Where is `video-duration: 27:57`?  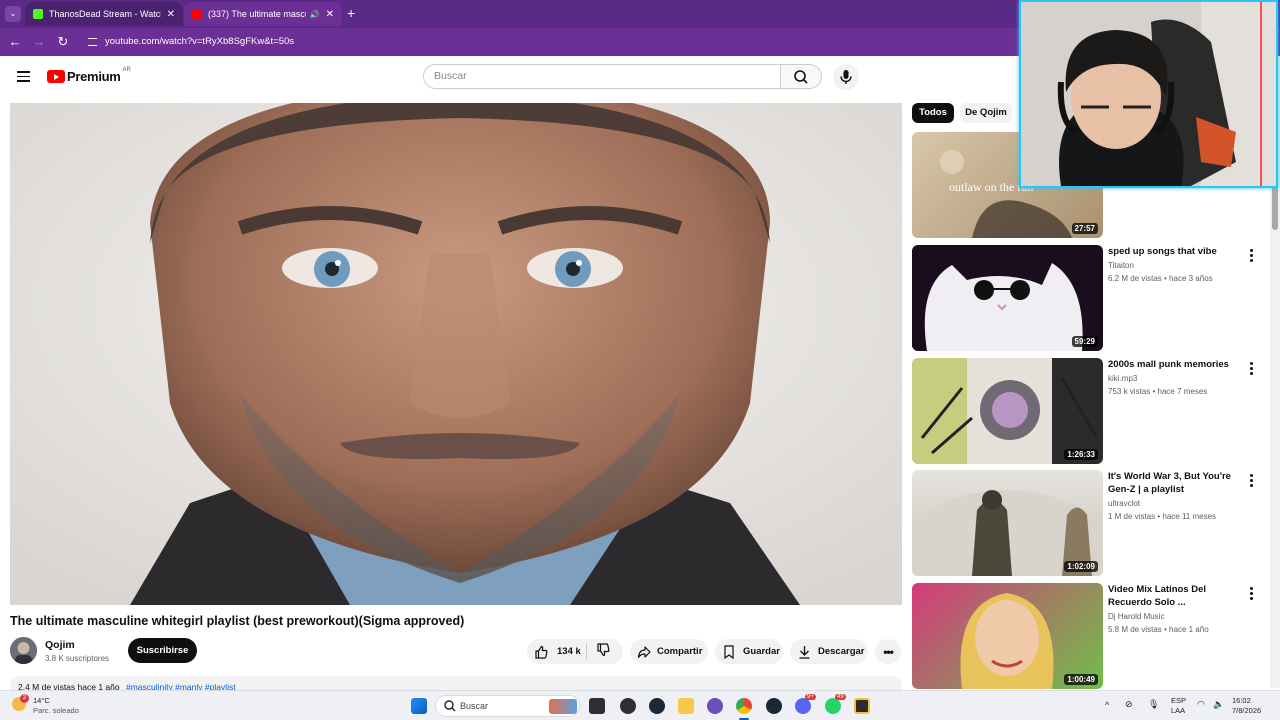 video-duration: 27:57 is located at coordinates (1084, 228).